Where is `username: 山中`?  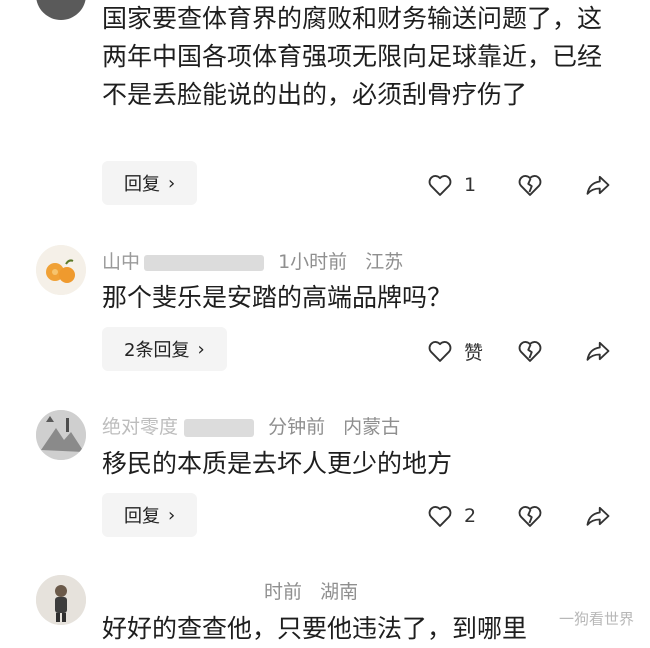 username: 山中 is located at coordinates (121, 262).